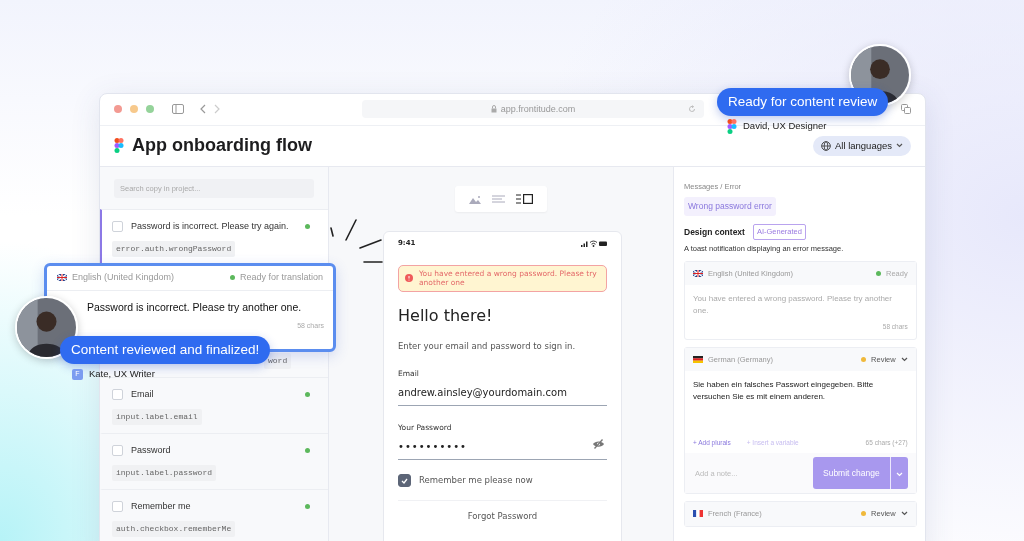 Image resolution: width=1024 pixels, height=541 pixels. Describe the element at coordinates (502, 516) in the screenshot. I see `forgot-password-link: Forgot Password` at that location.